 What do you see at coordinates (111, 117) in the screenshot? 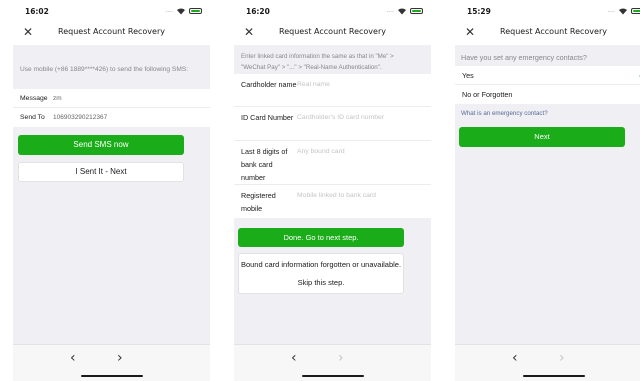
I see `send-to-row: Send To 106903290212367` at bounding box center [111, 117].